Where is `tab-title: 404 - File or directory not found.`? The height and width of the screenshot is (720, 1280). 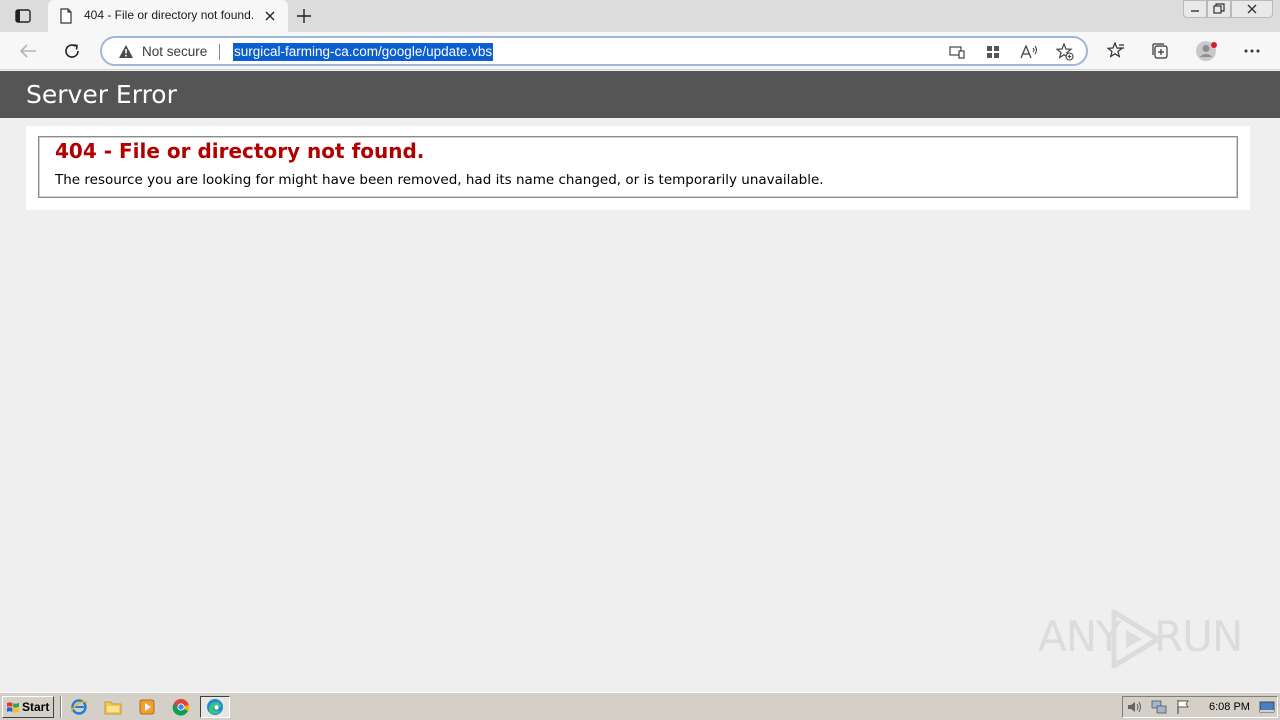 tab-title: 404 - File or directory not found. is located at coordinates (169, 15).